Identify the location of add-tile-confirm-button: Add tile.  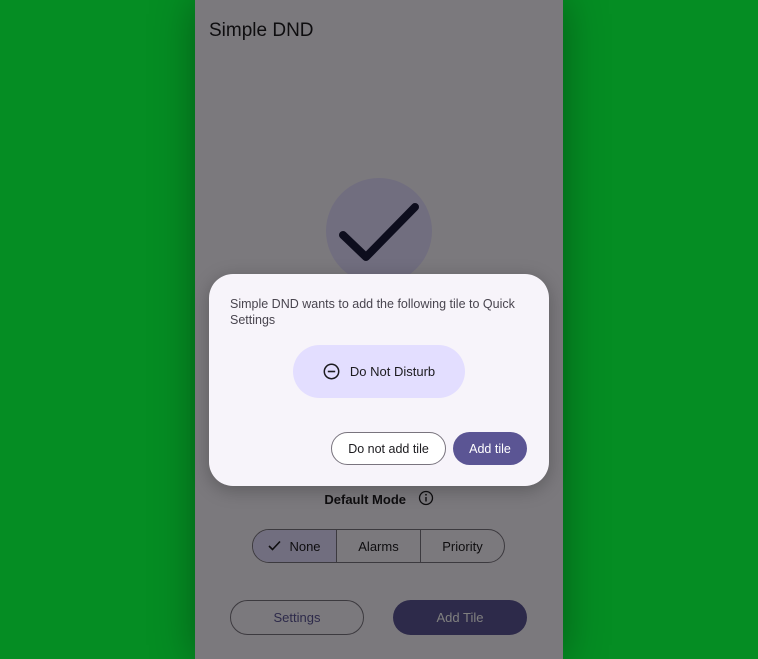
(490, 448).